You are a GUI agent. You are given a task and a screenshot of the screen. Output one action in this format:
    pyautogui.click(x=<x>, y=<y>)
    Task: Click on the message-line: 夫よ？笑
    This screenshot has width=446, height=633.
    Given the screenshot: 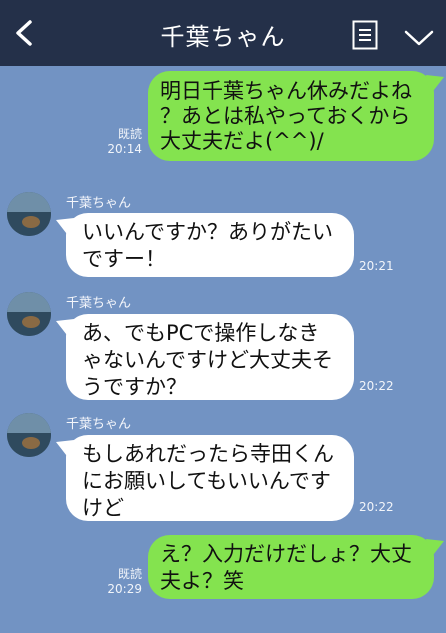 What is the action you would take?
    pyautogui.click(x=202, y=581)
    